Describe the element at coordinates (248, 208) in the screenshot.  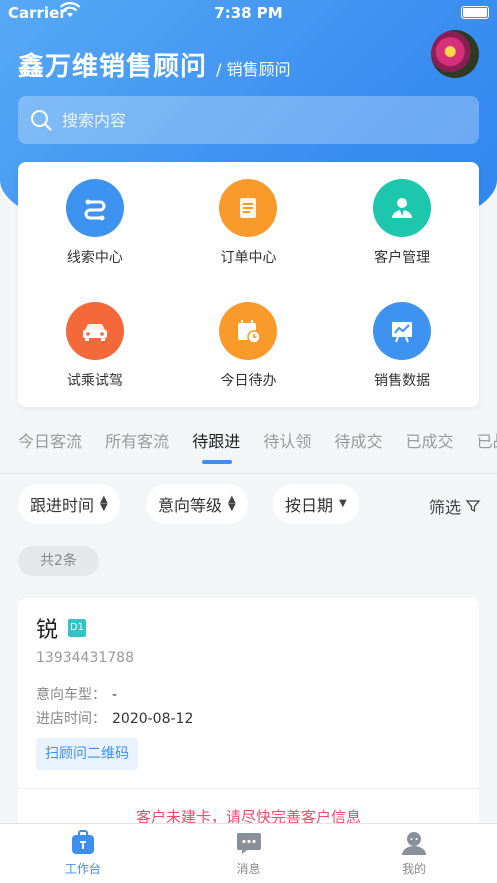
I see `order-icon` at that location.